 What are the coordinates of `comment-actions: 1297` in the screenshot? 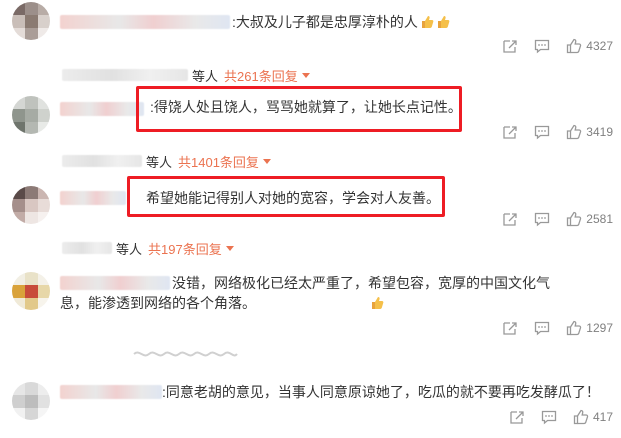 It's located at (549, 328).